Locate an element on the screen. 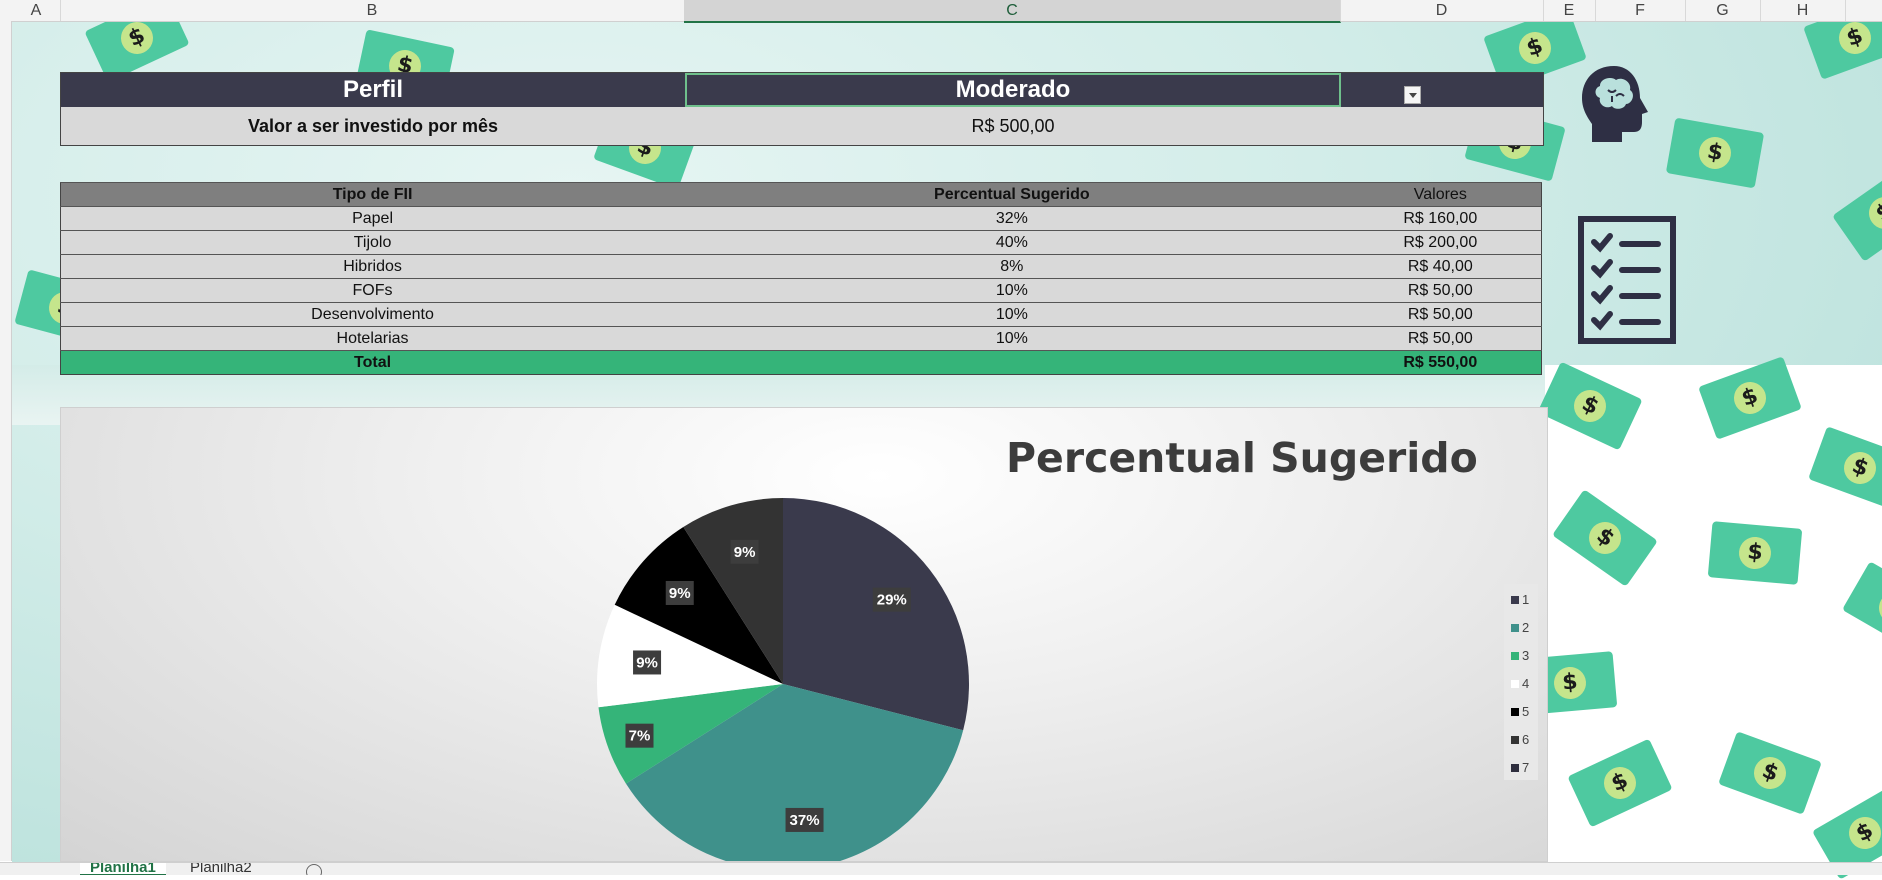 This screenshot has height=880, width=1882. table-row: Tijolo 40% R$ 200,00 is located at coordinates (801, 242).